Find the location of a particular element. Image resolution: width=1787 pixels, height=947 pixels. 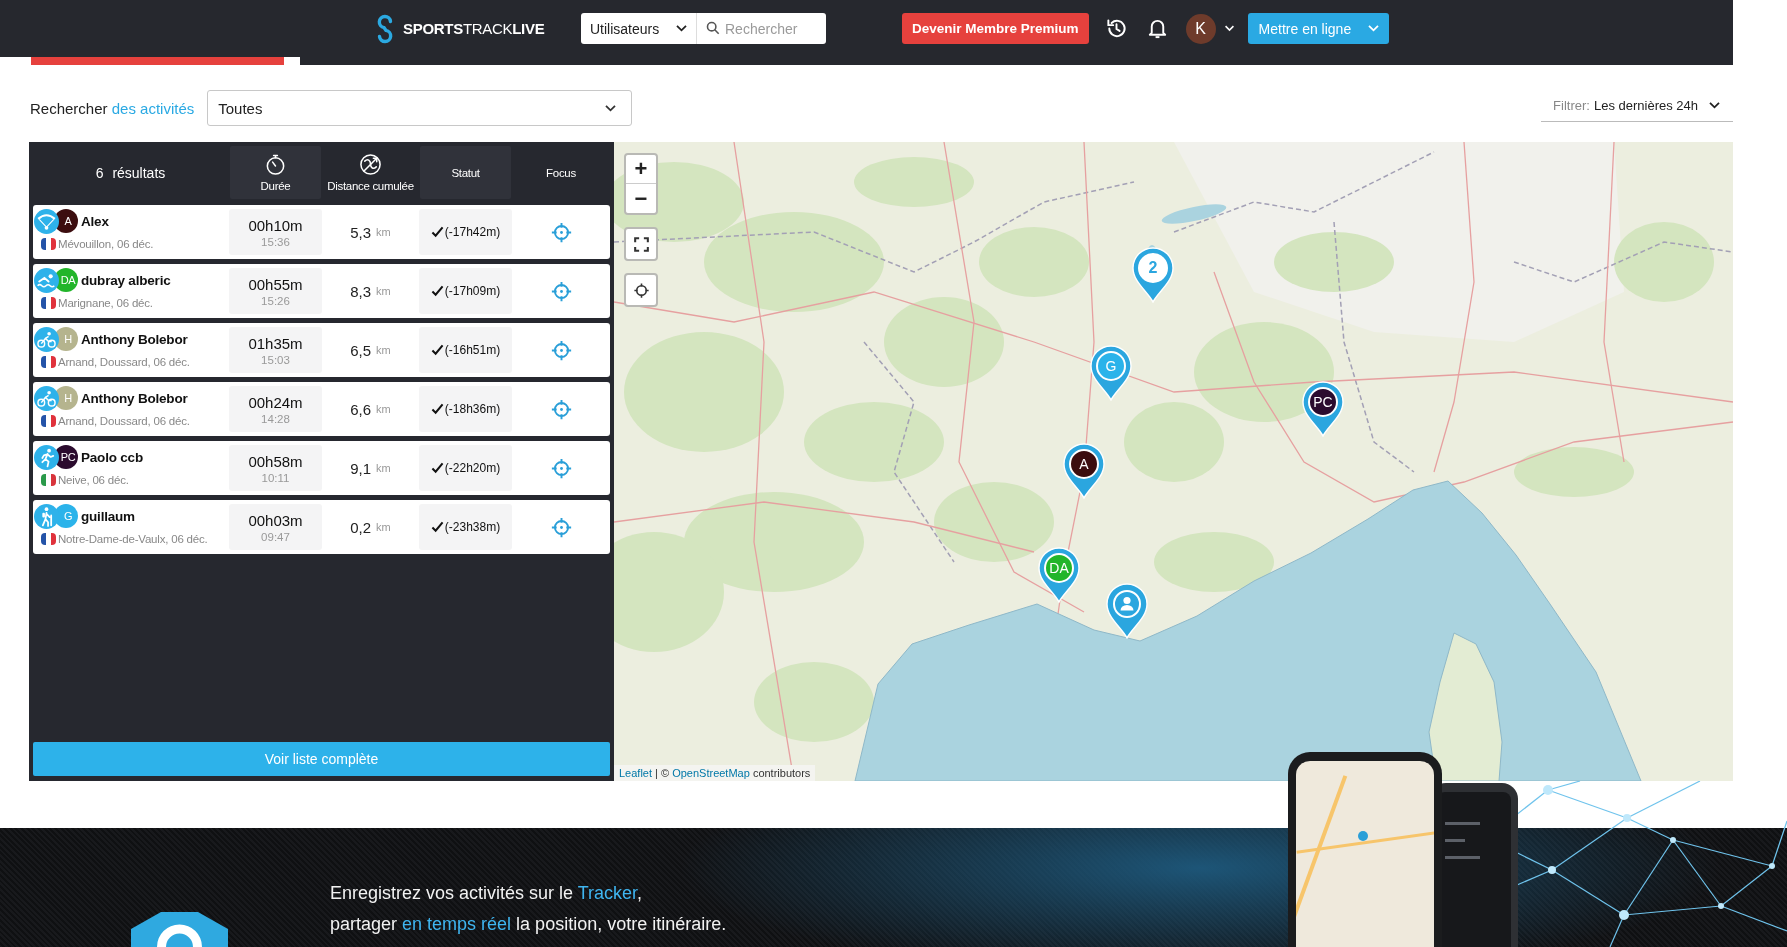

filter-dropdown: Filtrer: Les dernières 24h is located at coordinates (1637, 108).